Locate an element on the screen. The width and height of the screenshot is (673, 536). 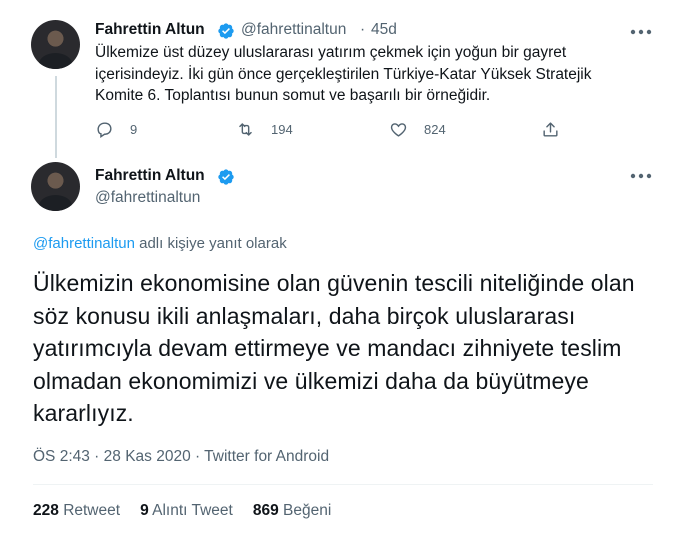
replying-to: @fahrettinaltun adlı kişiye yanıt olarak is located at coordinates (160, 243).